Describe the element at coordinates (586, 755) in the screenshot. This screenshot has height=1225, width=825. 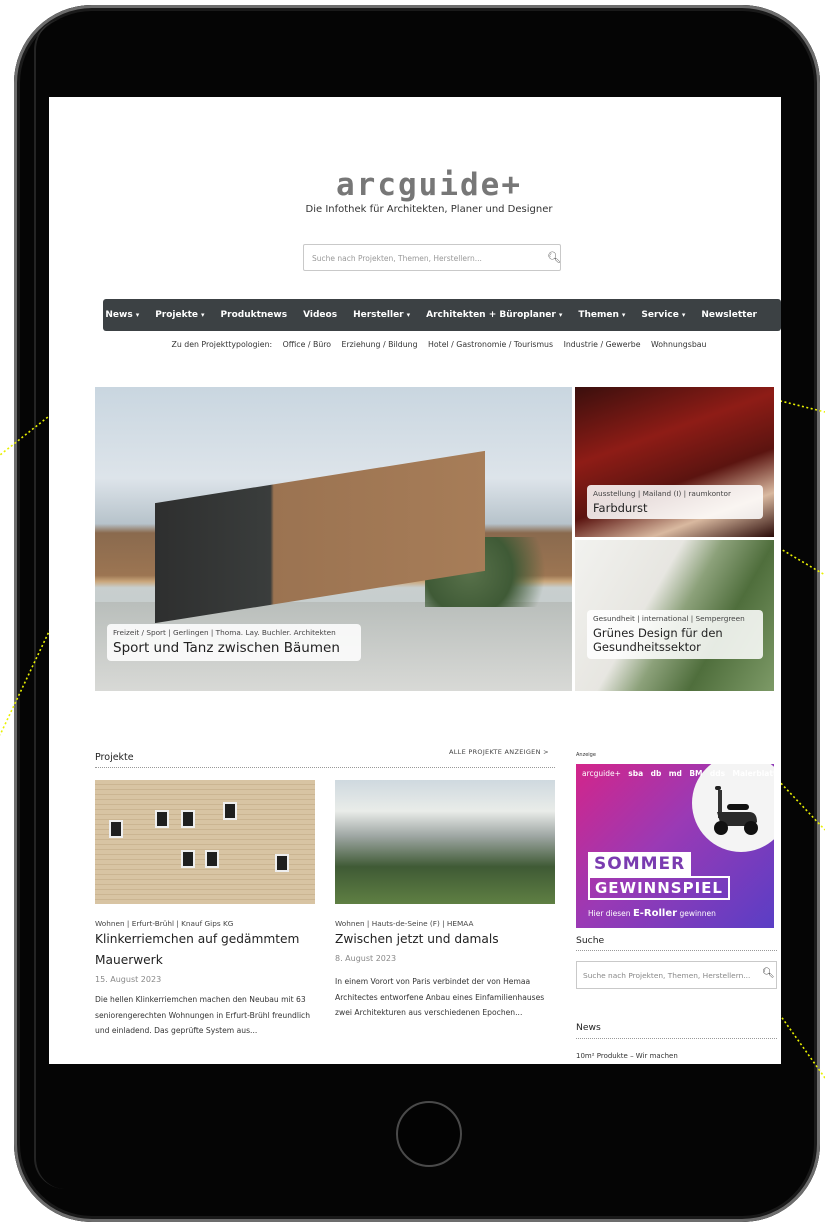
I see `ad-label: Anzeige` at that location.